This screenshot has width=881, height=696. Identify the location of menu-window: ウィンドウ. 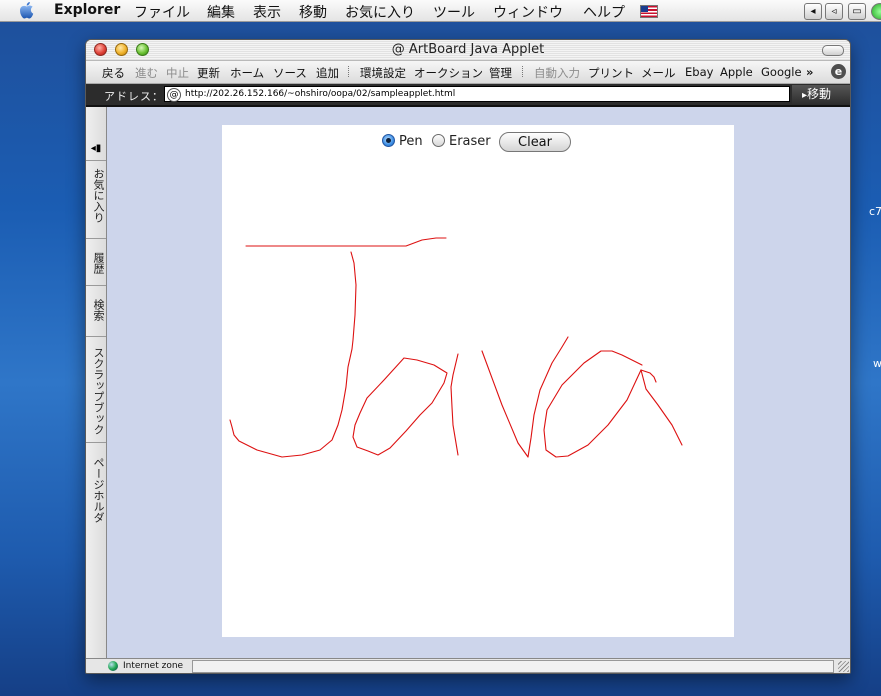
(528, 12).